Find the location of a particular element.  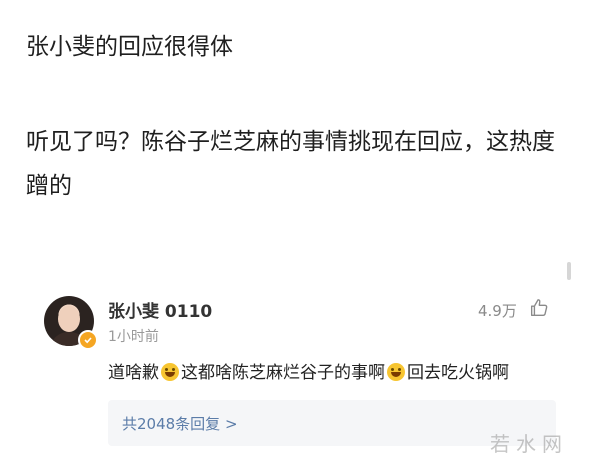

watermark: 若水网 is located at coordinates (529, 444).